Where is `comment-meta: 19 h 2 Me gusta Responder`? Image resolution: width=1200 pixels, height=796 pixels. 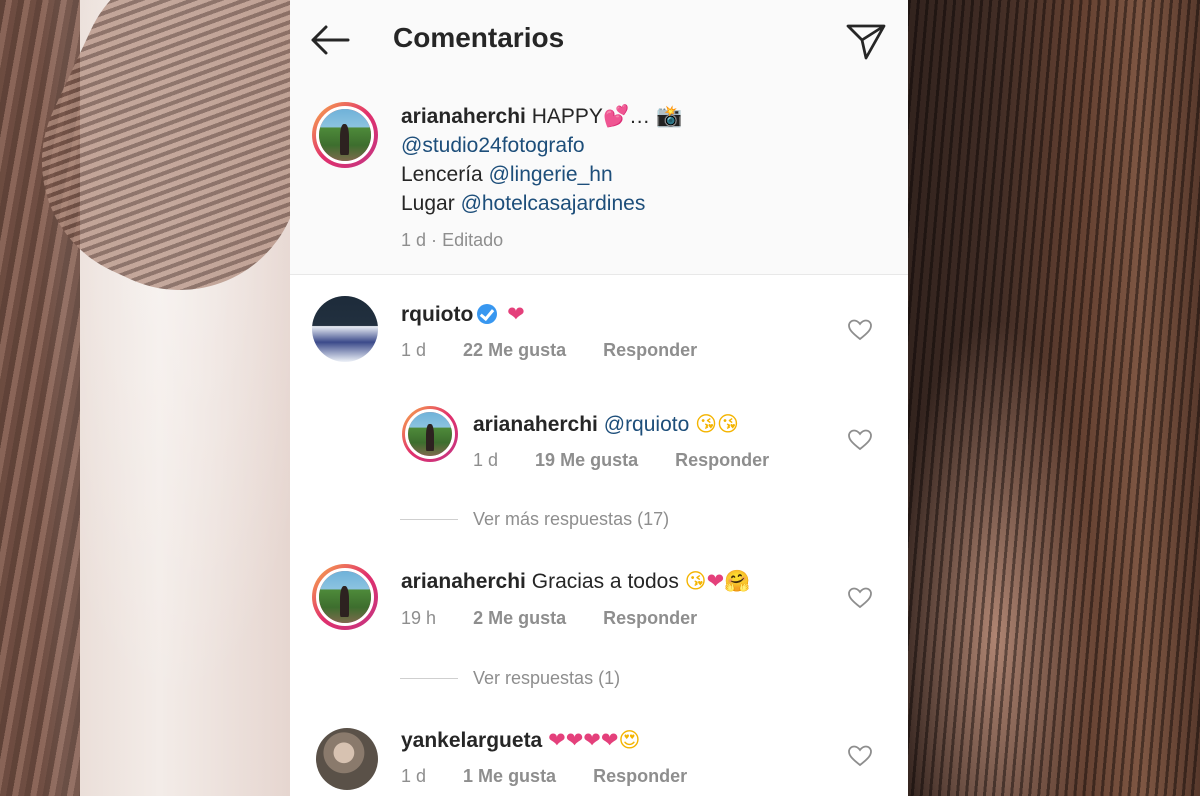 comment-meta: 19 h 2 Me gusta Responder is located at coordinates (549, 618).